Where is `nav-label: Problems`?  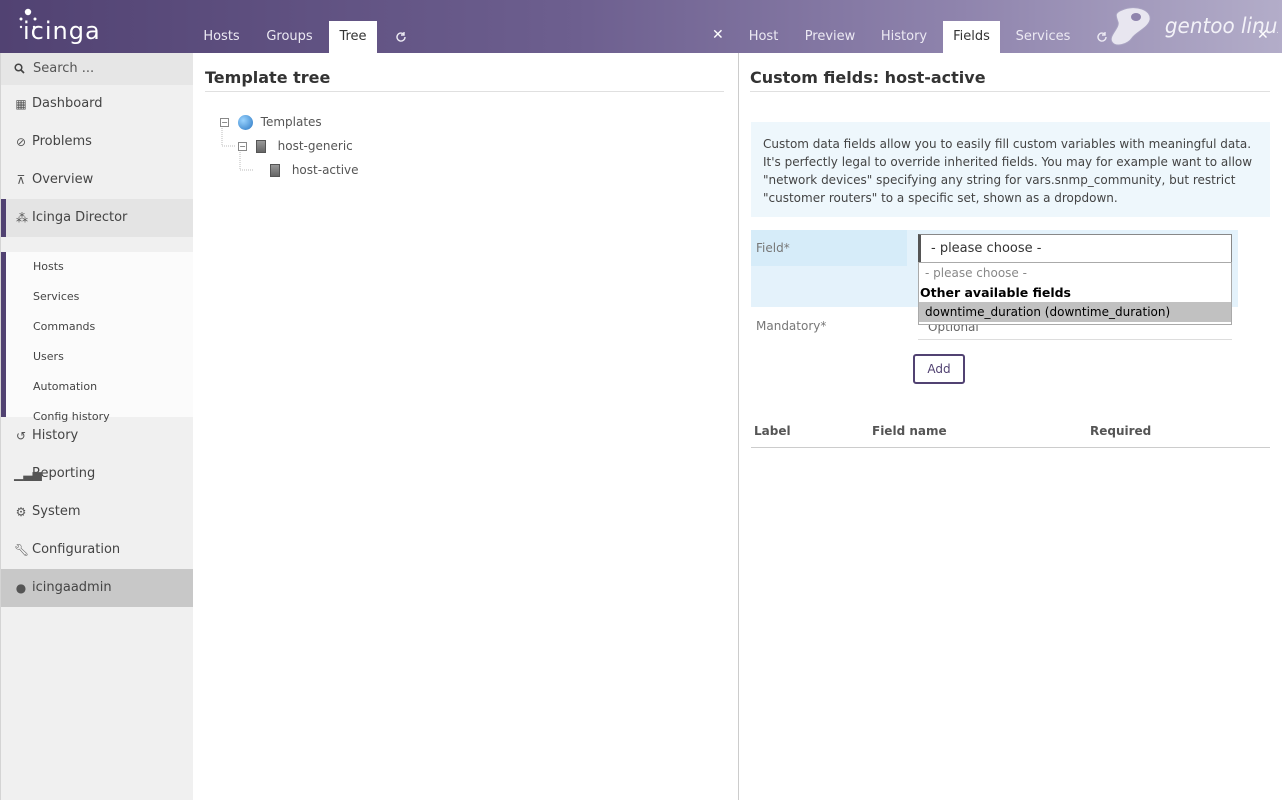
nav-label: Problems is located at coordinates (62, 141).